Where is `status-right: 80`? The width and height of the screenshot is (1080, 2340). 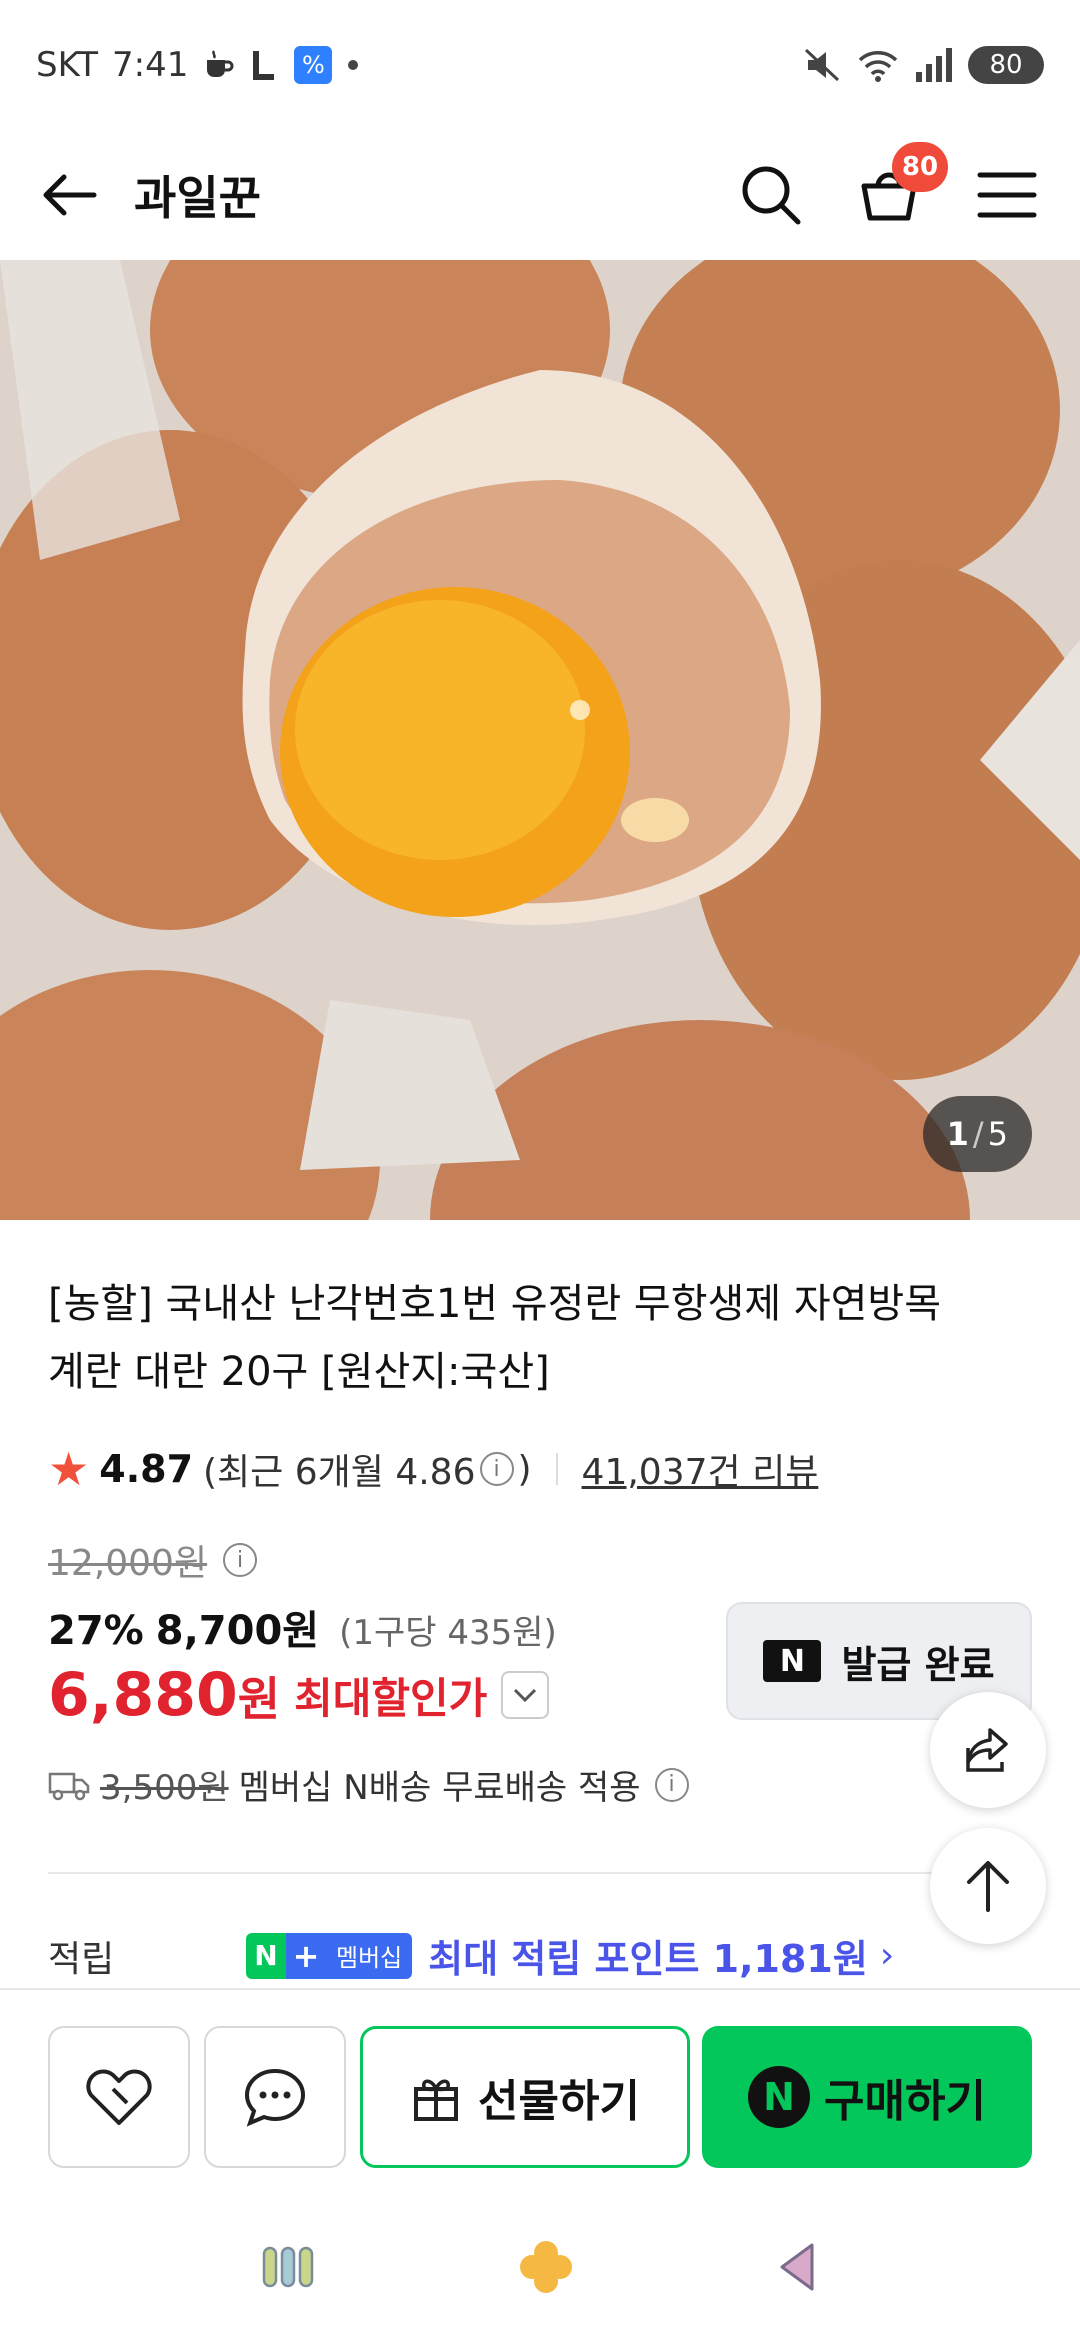
status-right: 80 is located at coordinates (923, 65).